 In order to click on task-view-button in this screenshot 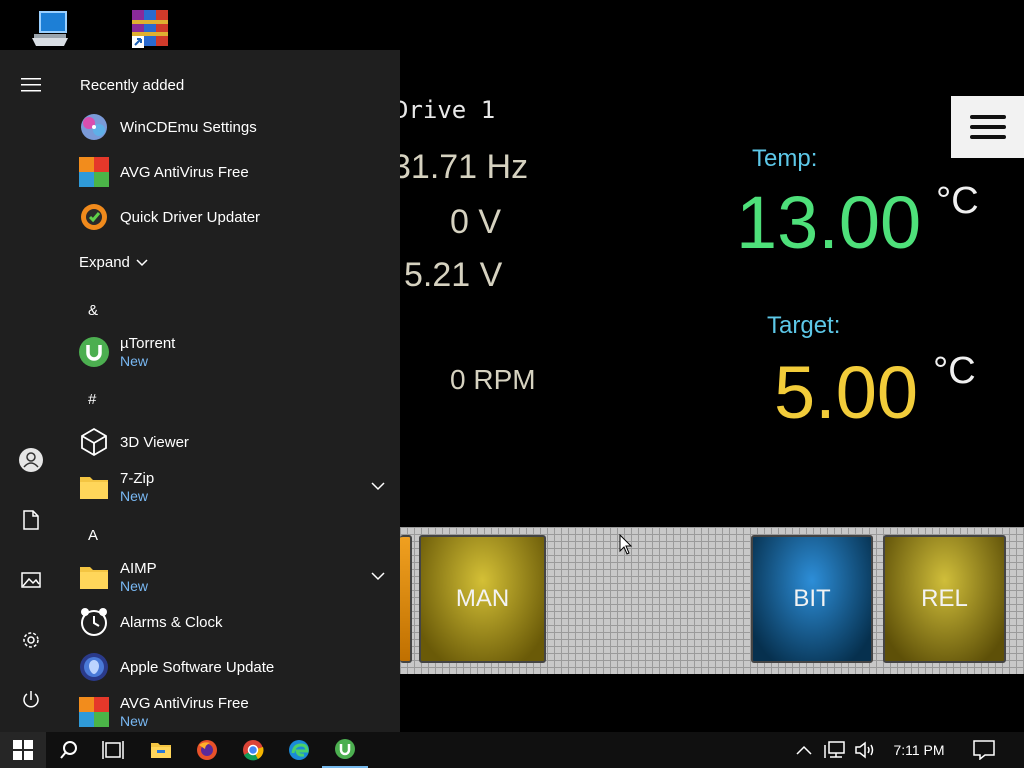, I will do `click(113, 750)`.